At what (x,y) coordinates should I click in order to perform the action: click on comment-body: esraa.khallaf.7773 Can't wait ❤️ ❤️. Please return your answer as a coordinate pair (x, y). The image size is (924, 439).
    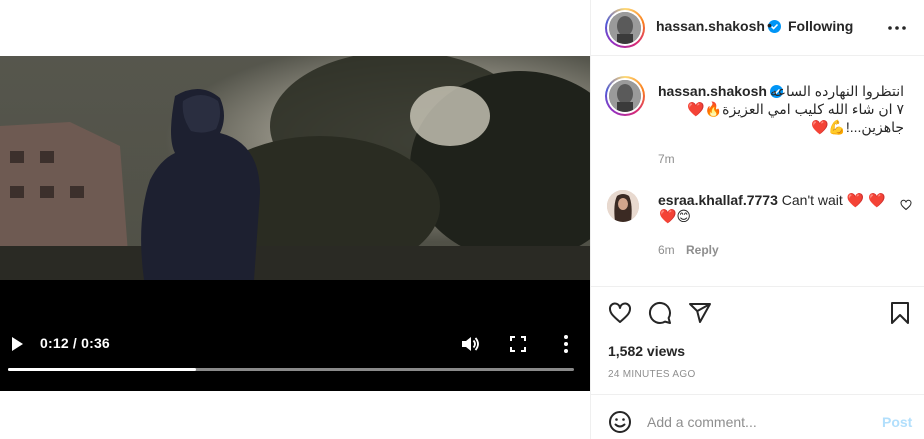
    Looking at the image, I should click on (771, 200).